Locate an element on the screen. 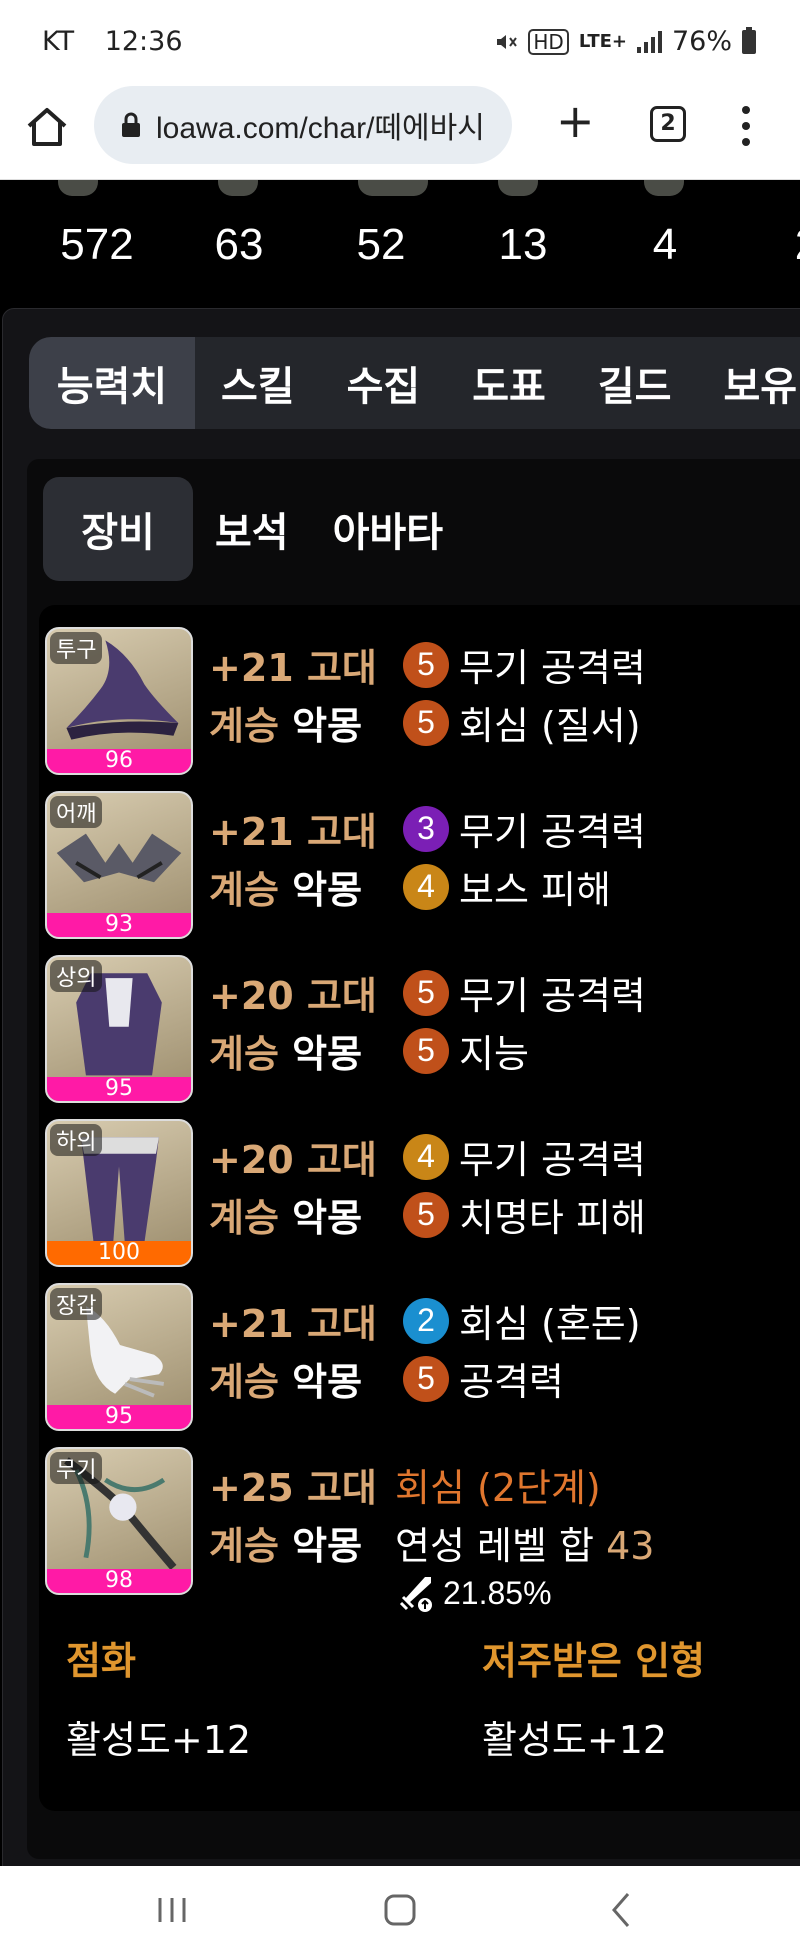  sub-tab-bar: 장비 보석 아바타 is located at coordinates (254, 529).